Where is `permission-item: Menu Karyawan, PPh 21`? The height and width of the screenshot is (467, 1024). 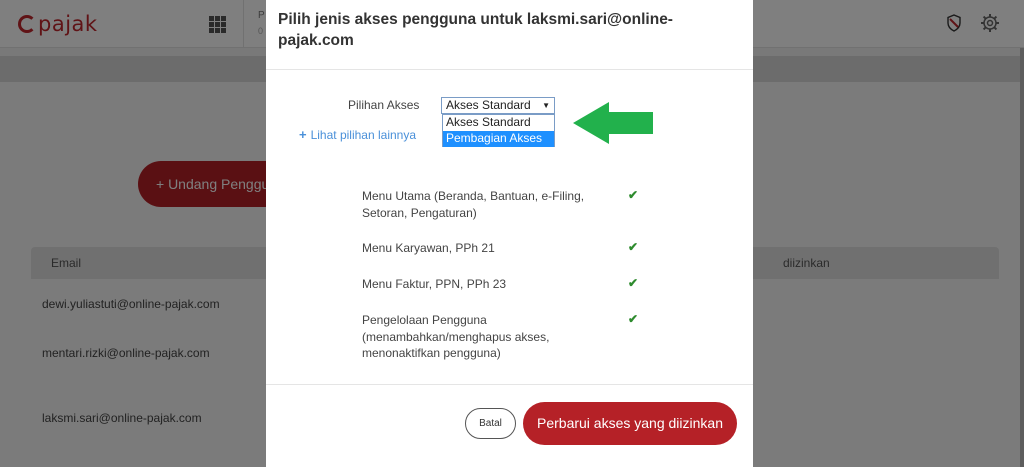
permission-item: Menu Karyawan, PPh 21 is located at coordinates (428, 248).